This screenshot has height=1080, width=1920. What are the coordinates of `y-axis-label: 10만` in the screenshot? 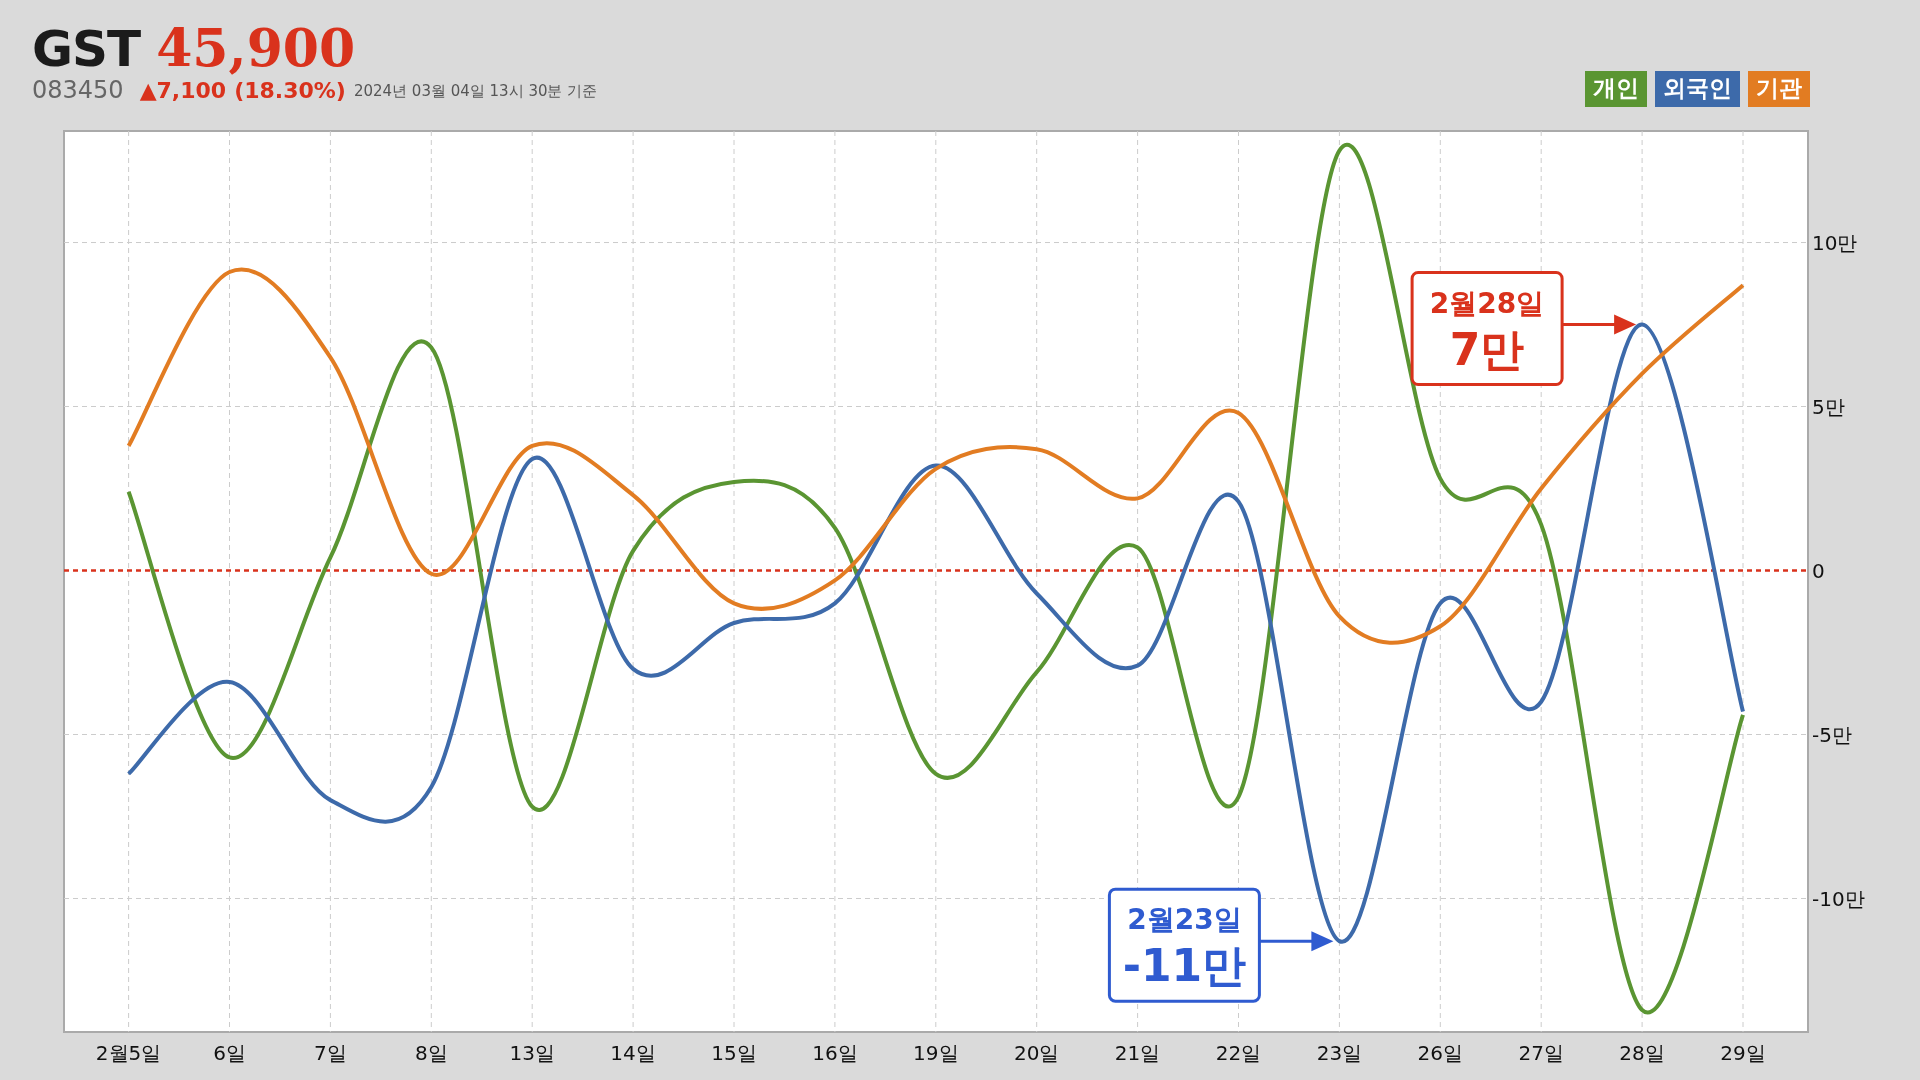 It's located at (1835, 242).